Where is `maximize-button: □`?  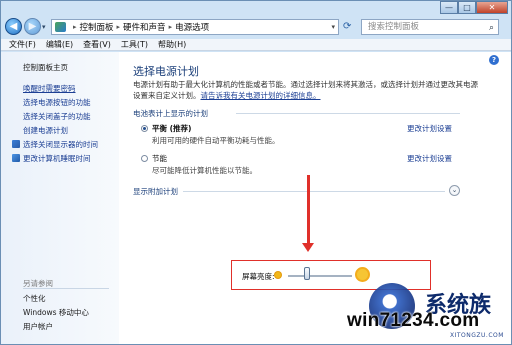 maximize-button: □ is located at coordinates (467, 7).